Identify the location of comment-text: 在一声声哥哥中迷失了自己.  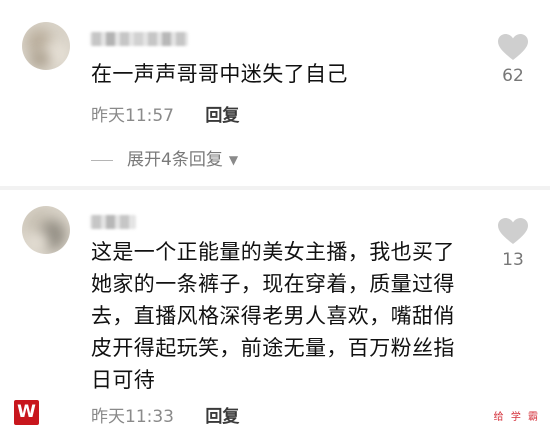
(219, 74).